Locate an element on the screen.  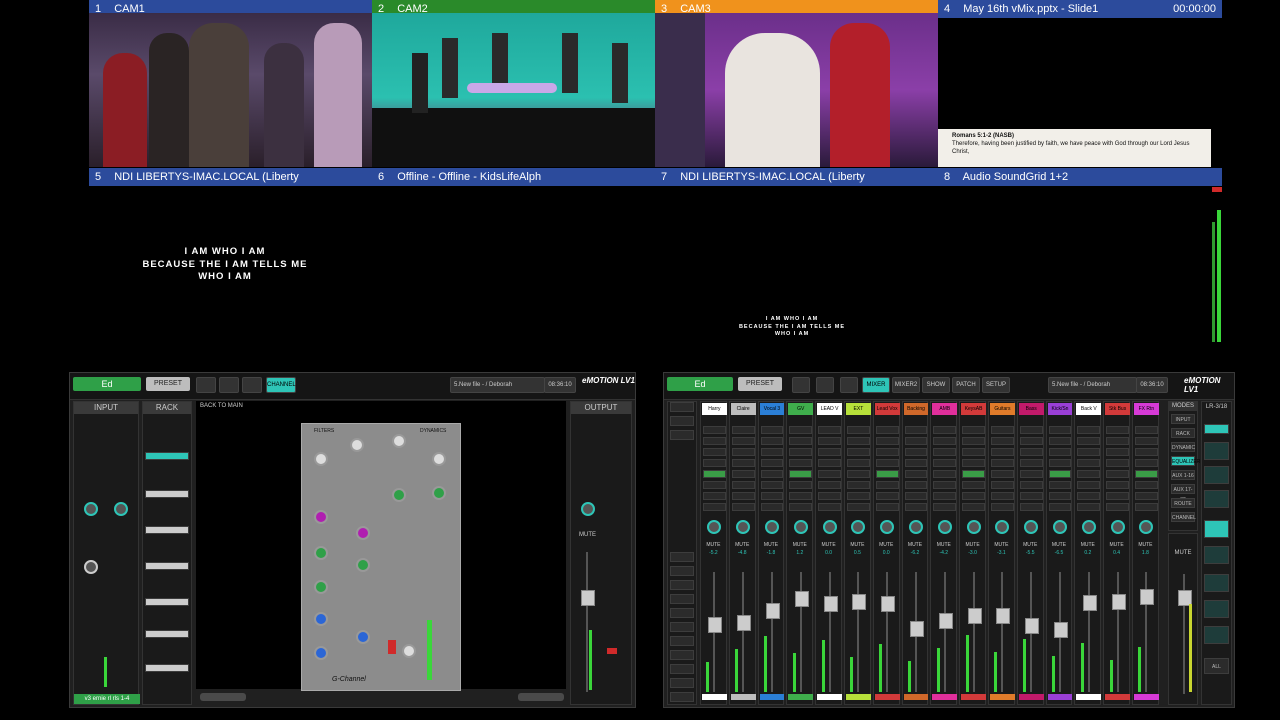
all-button: ALL is located at coordinates (1216, 666).